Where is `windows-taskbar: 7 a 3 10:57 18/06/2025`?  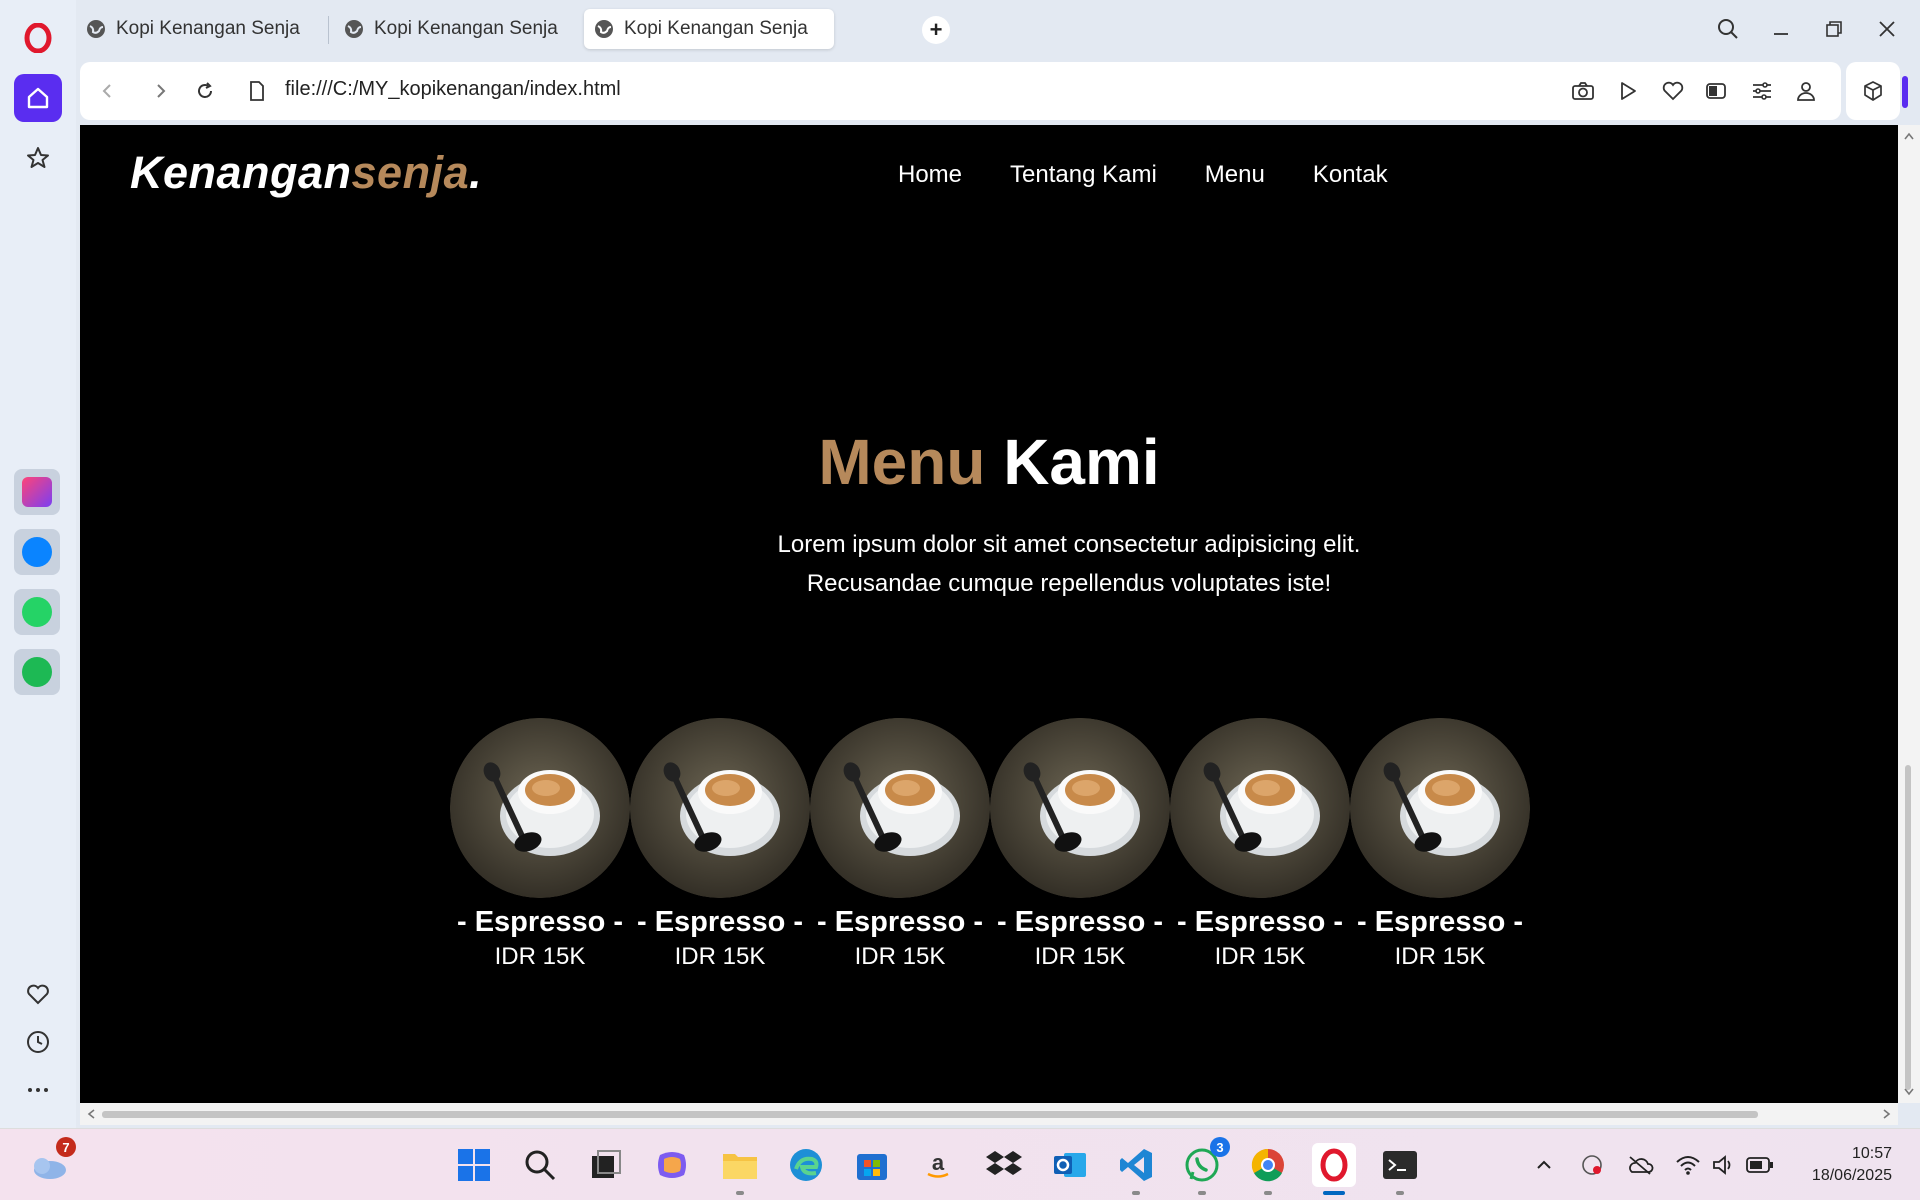
windows-taskbar: 7 a 3 10:57 18/06/2025 is located at coordinates (960, 1164).